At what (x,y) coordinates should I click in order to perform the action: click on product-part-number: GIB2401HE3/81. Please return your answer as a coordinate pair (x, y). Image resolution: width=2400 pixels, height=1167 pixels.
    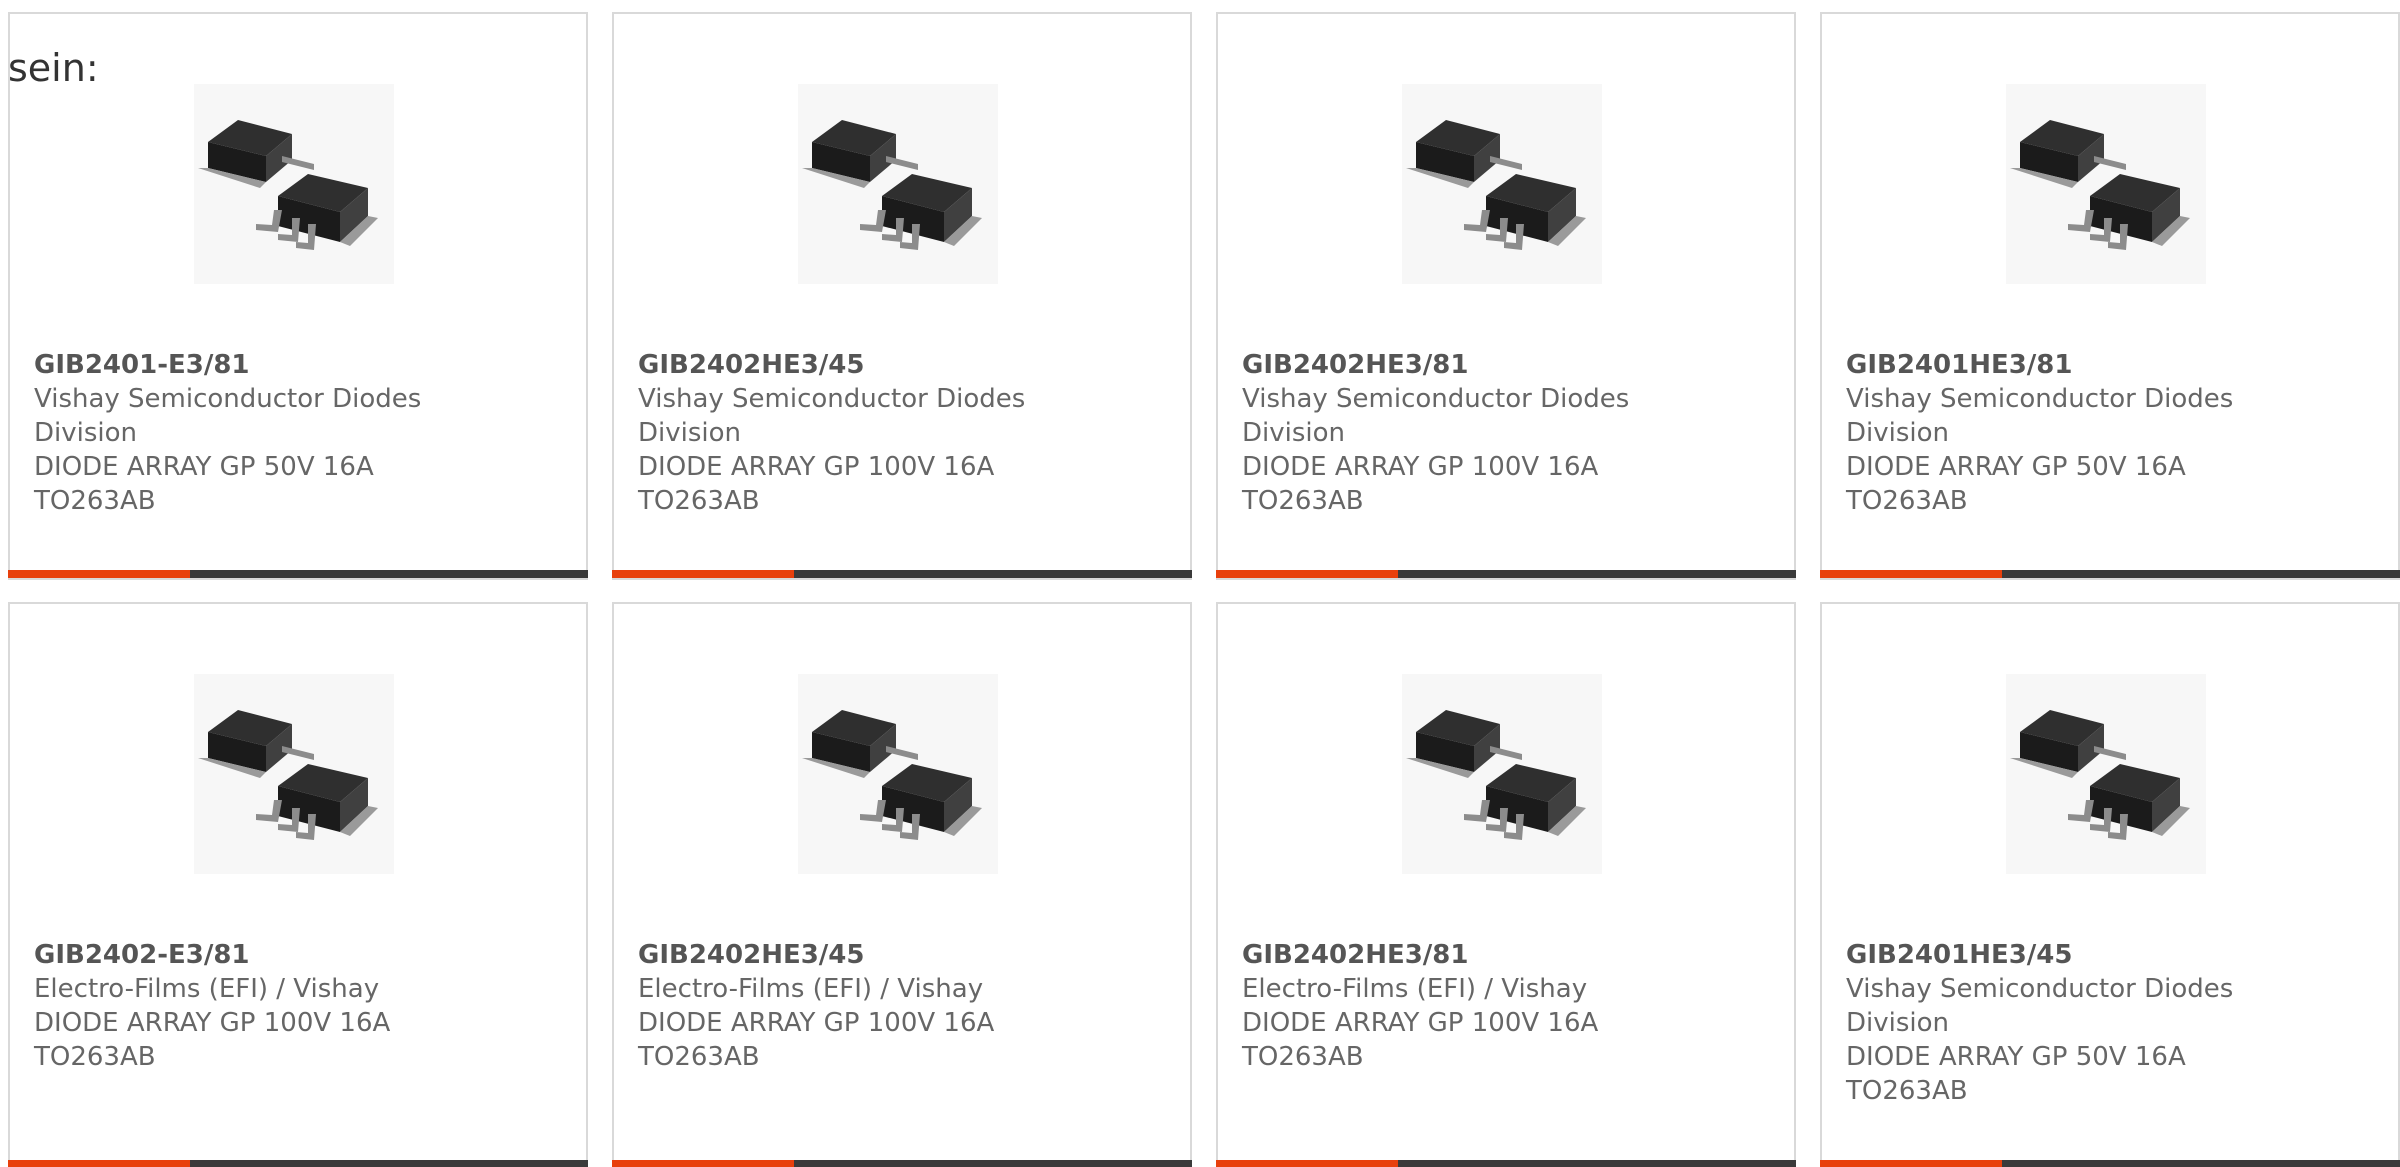
    Looking at the image, I should click on (2046, 365).